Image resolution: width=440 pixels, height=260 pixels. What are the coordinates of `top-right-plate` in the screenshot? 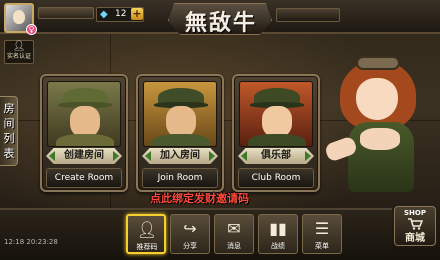 It's located at (308, 15).